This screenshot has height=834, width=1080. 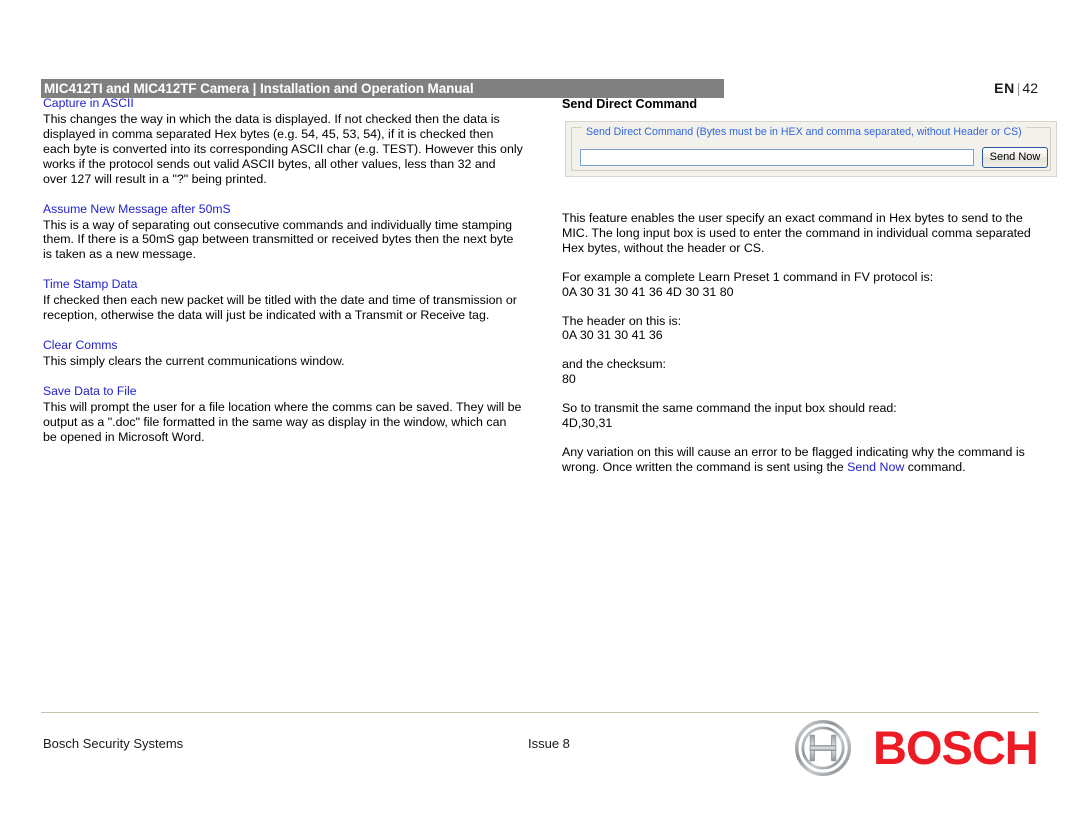 What do you see at coordinates (1004, 88) in the screenshot?
I see `language-code: EN` at bounding box center [1004, 88].